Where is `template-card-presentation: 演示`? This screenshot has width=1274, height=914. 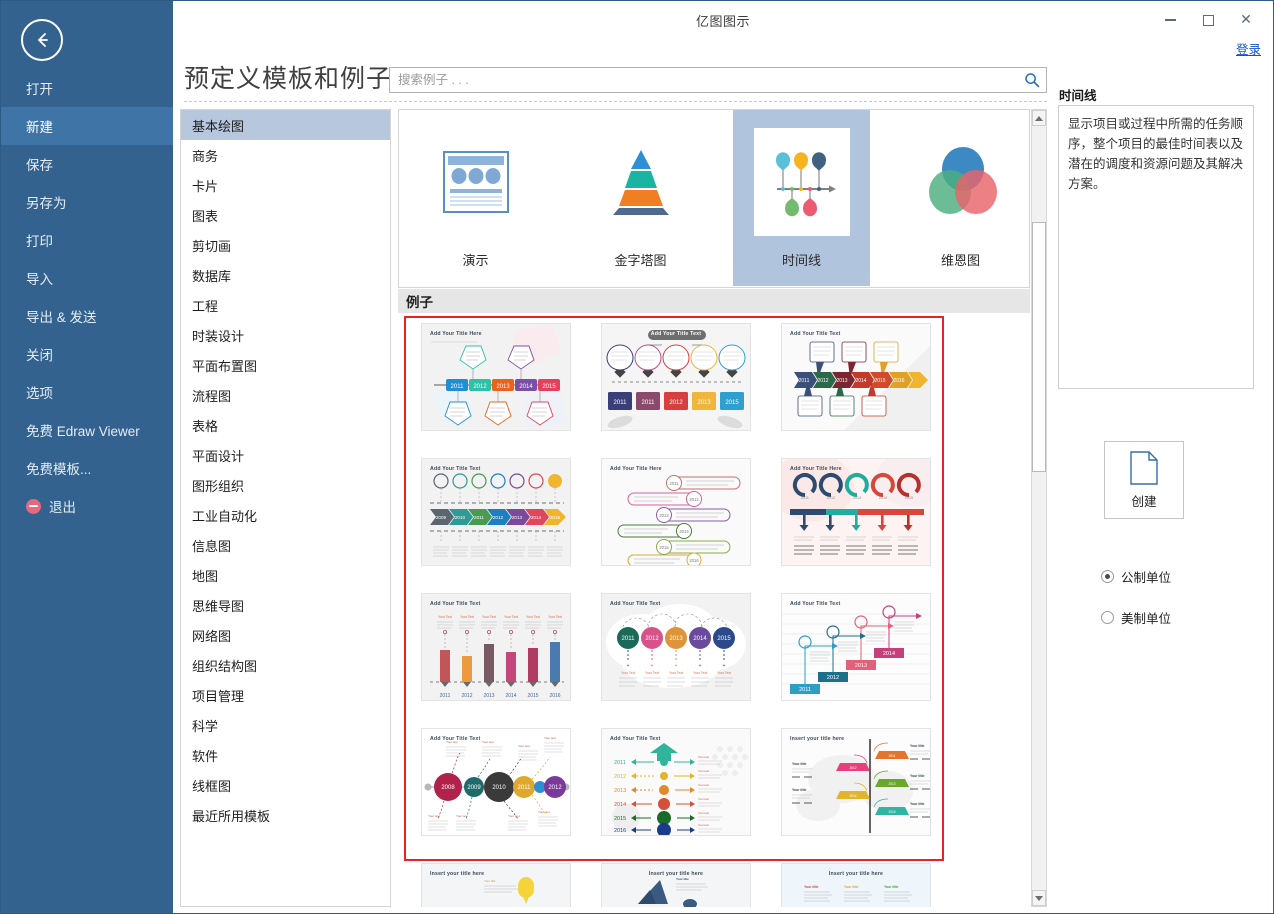
template-card-presentation: 演示 is located at coordinates (475, 198).